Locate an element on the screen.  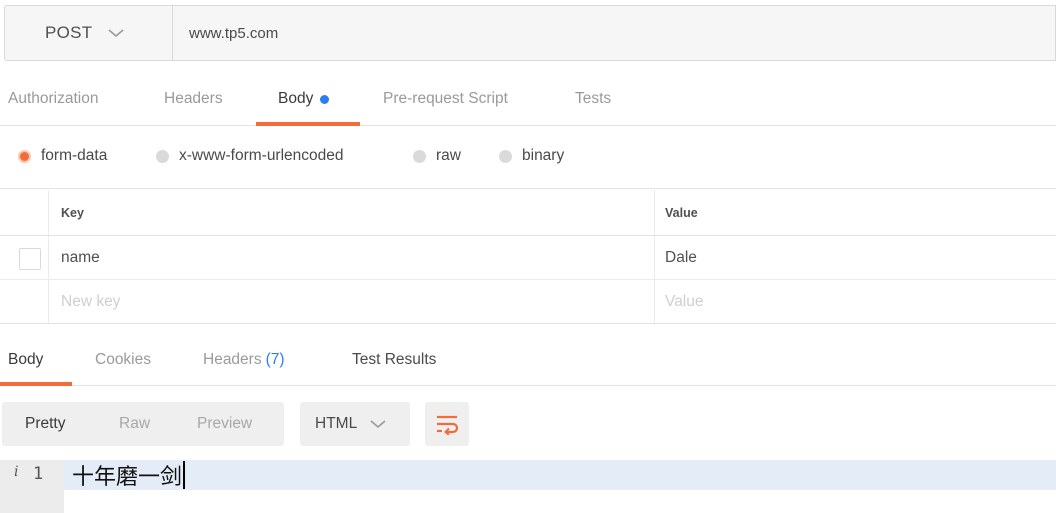
tab-body: Body is located at coordinates (304, 99).